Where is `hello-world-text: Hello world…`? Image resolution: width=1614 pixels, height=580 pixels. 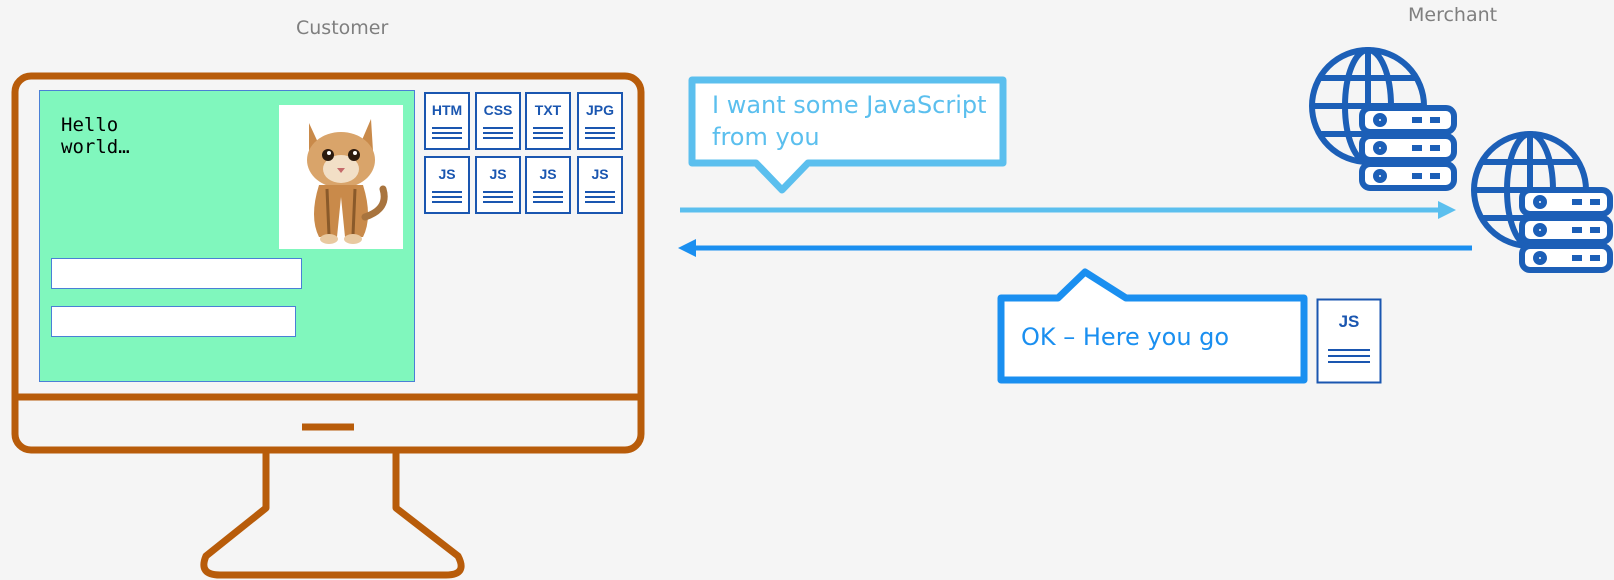 hello-world-text: Hello world… is located at coordinates (95, 136).